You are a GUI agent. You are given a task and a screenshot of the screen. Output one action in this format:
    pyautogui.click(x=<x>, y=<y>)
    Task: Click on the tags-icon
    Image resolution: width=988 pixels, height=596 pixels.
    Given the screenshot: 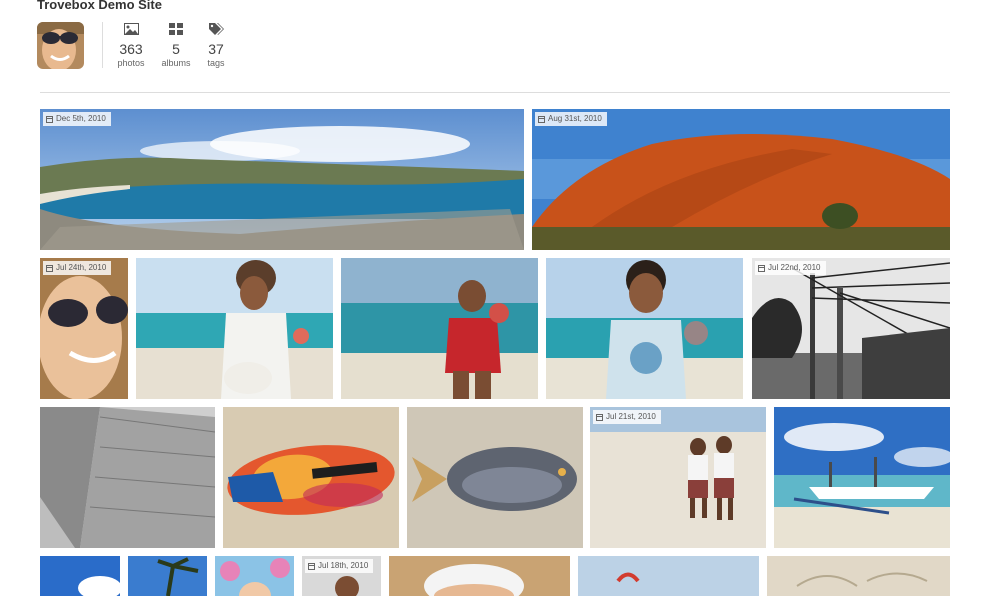 What is the action you would take?
    pyautogui.click(x=216, y=28)
    